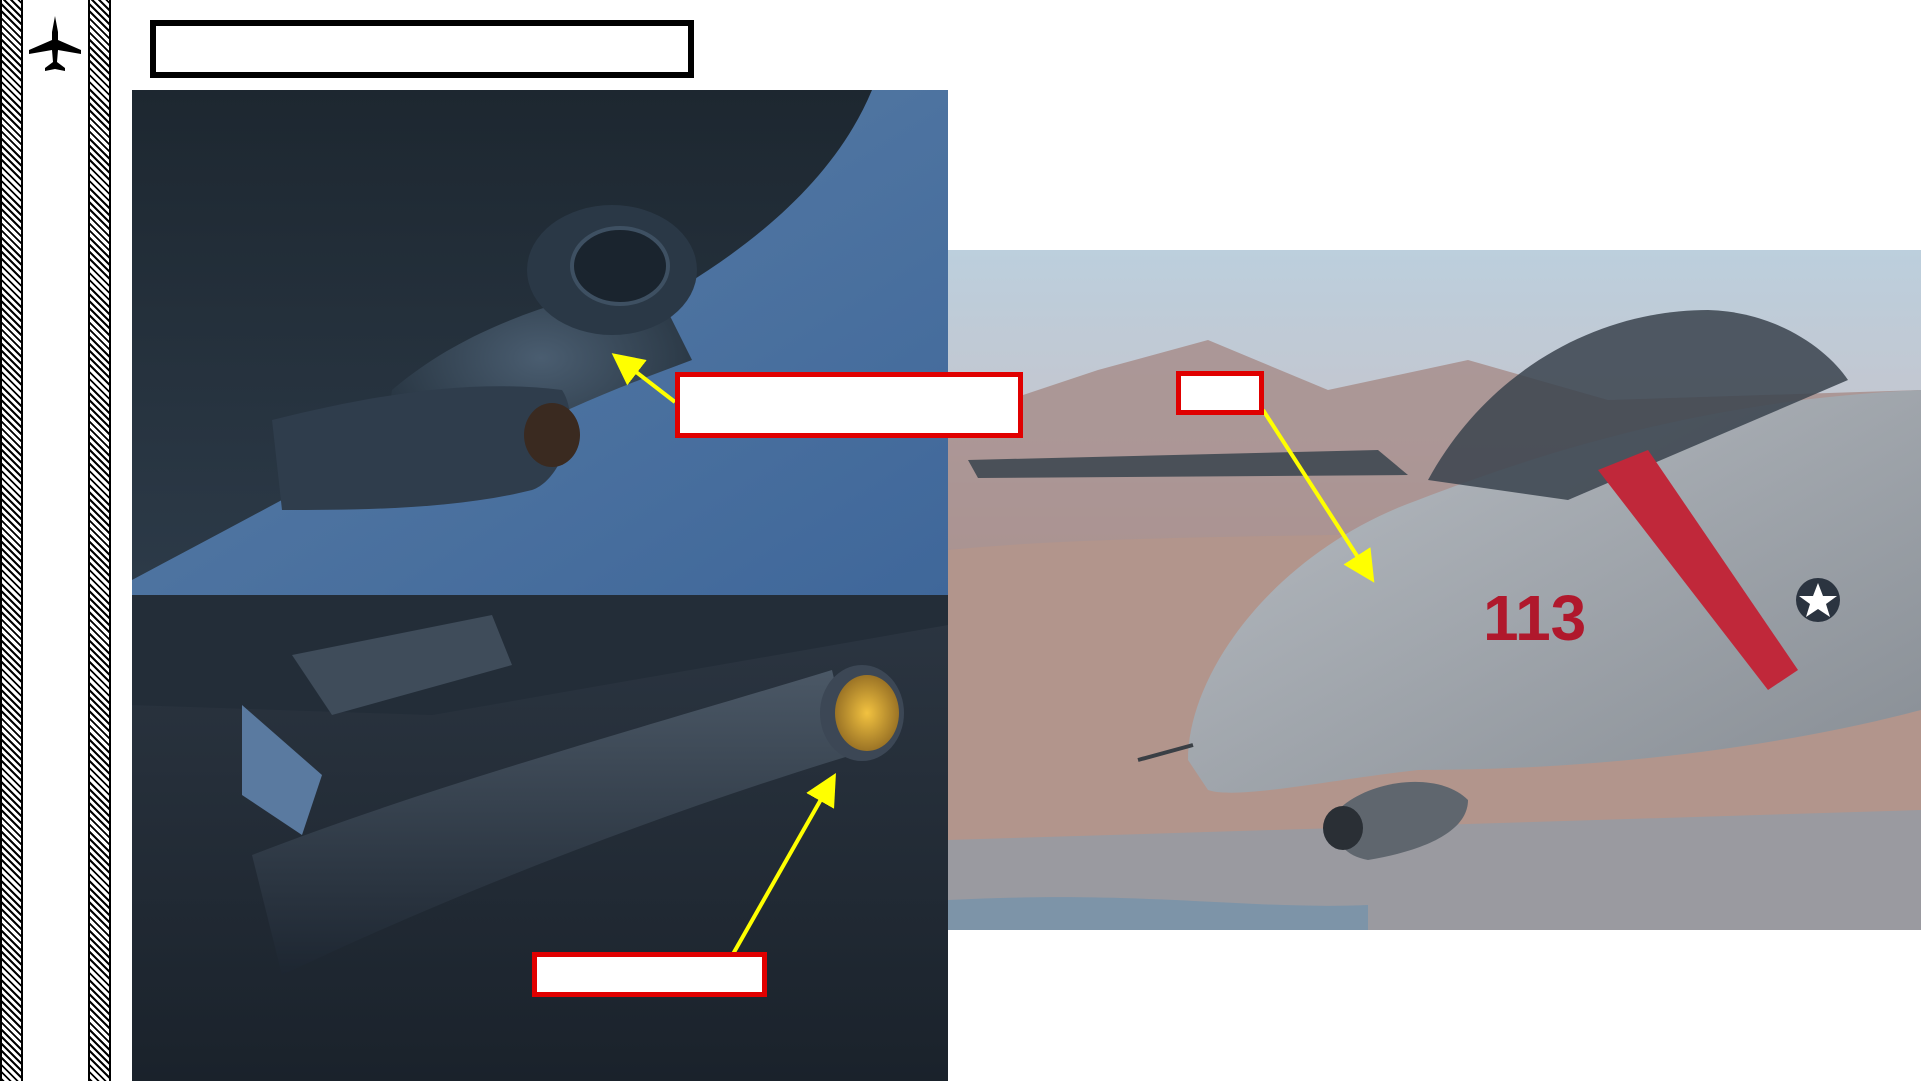 This screenshot has height=1081, width=1921. Describe the element at coordinates (11, 540) in the screenshot. I see `left-rail-hatch-outer` at that location.